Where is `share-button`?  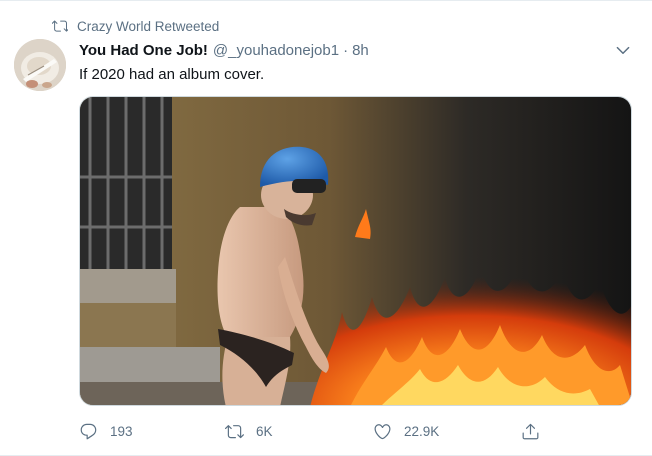
share-button is located at coordinates (530, 431).